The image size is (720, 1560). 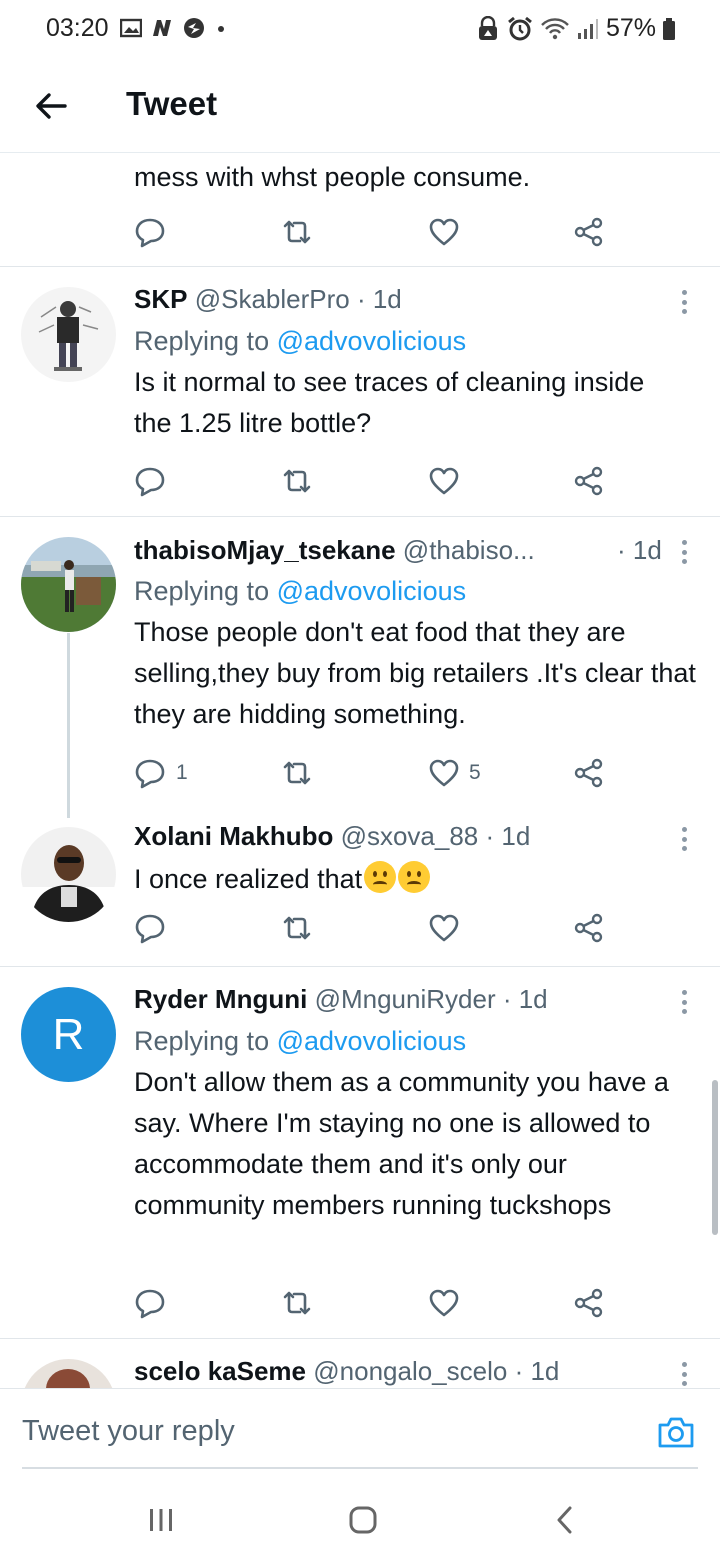 I want to click on tweet-author-line: Ryder Mnguni @MnguniRyder · 1d, so click(x=341, y=999).